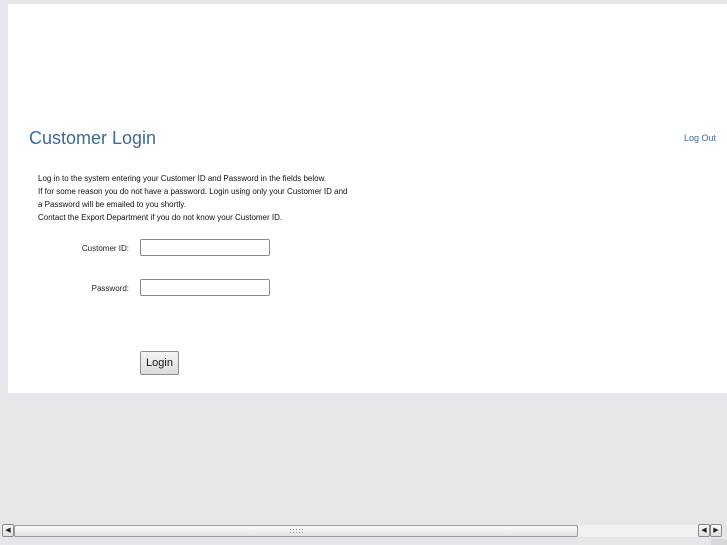 Image resolution: width=727 pixels, height=545 pixels. I want to click on password-input, so click(205, 287).